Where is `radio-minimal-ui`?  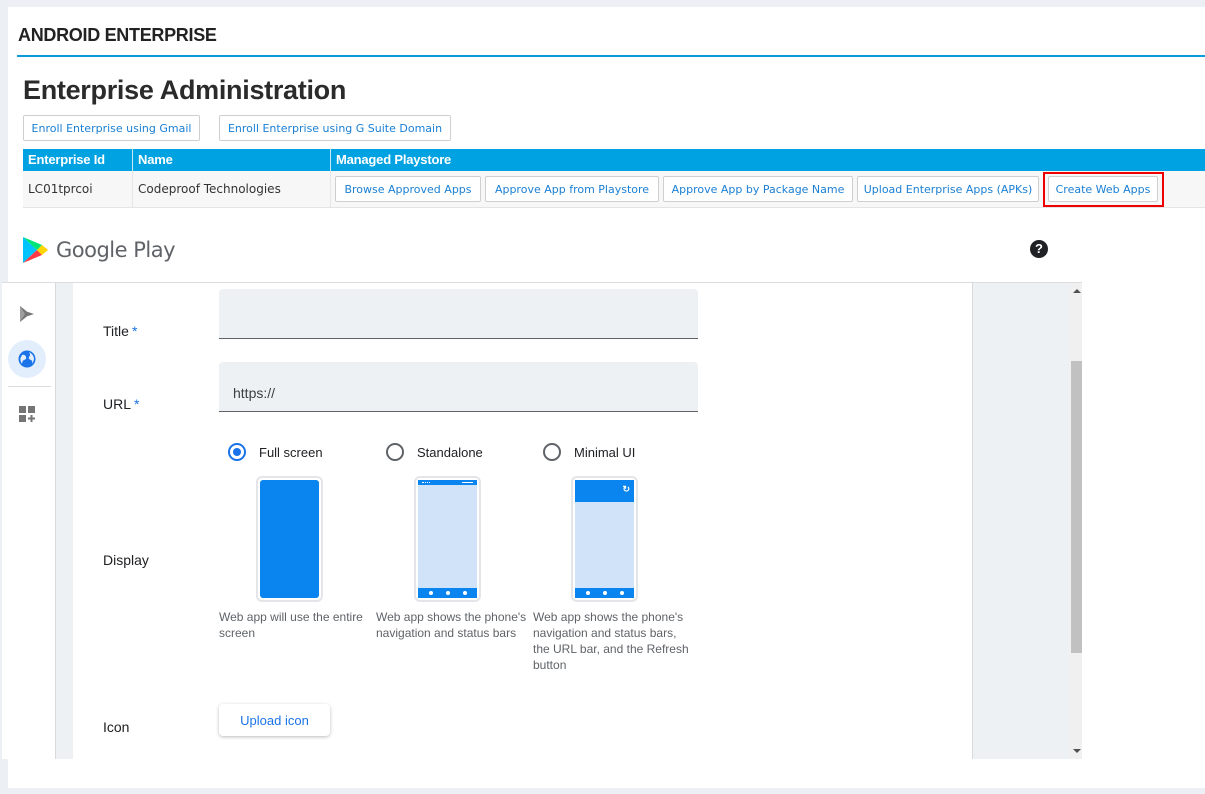
radio-minimal-ui is located at coordinates (552, 452).